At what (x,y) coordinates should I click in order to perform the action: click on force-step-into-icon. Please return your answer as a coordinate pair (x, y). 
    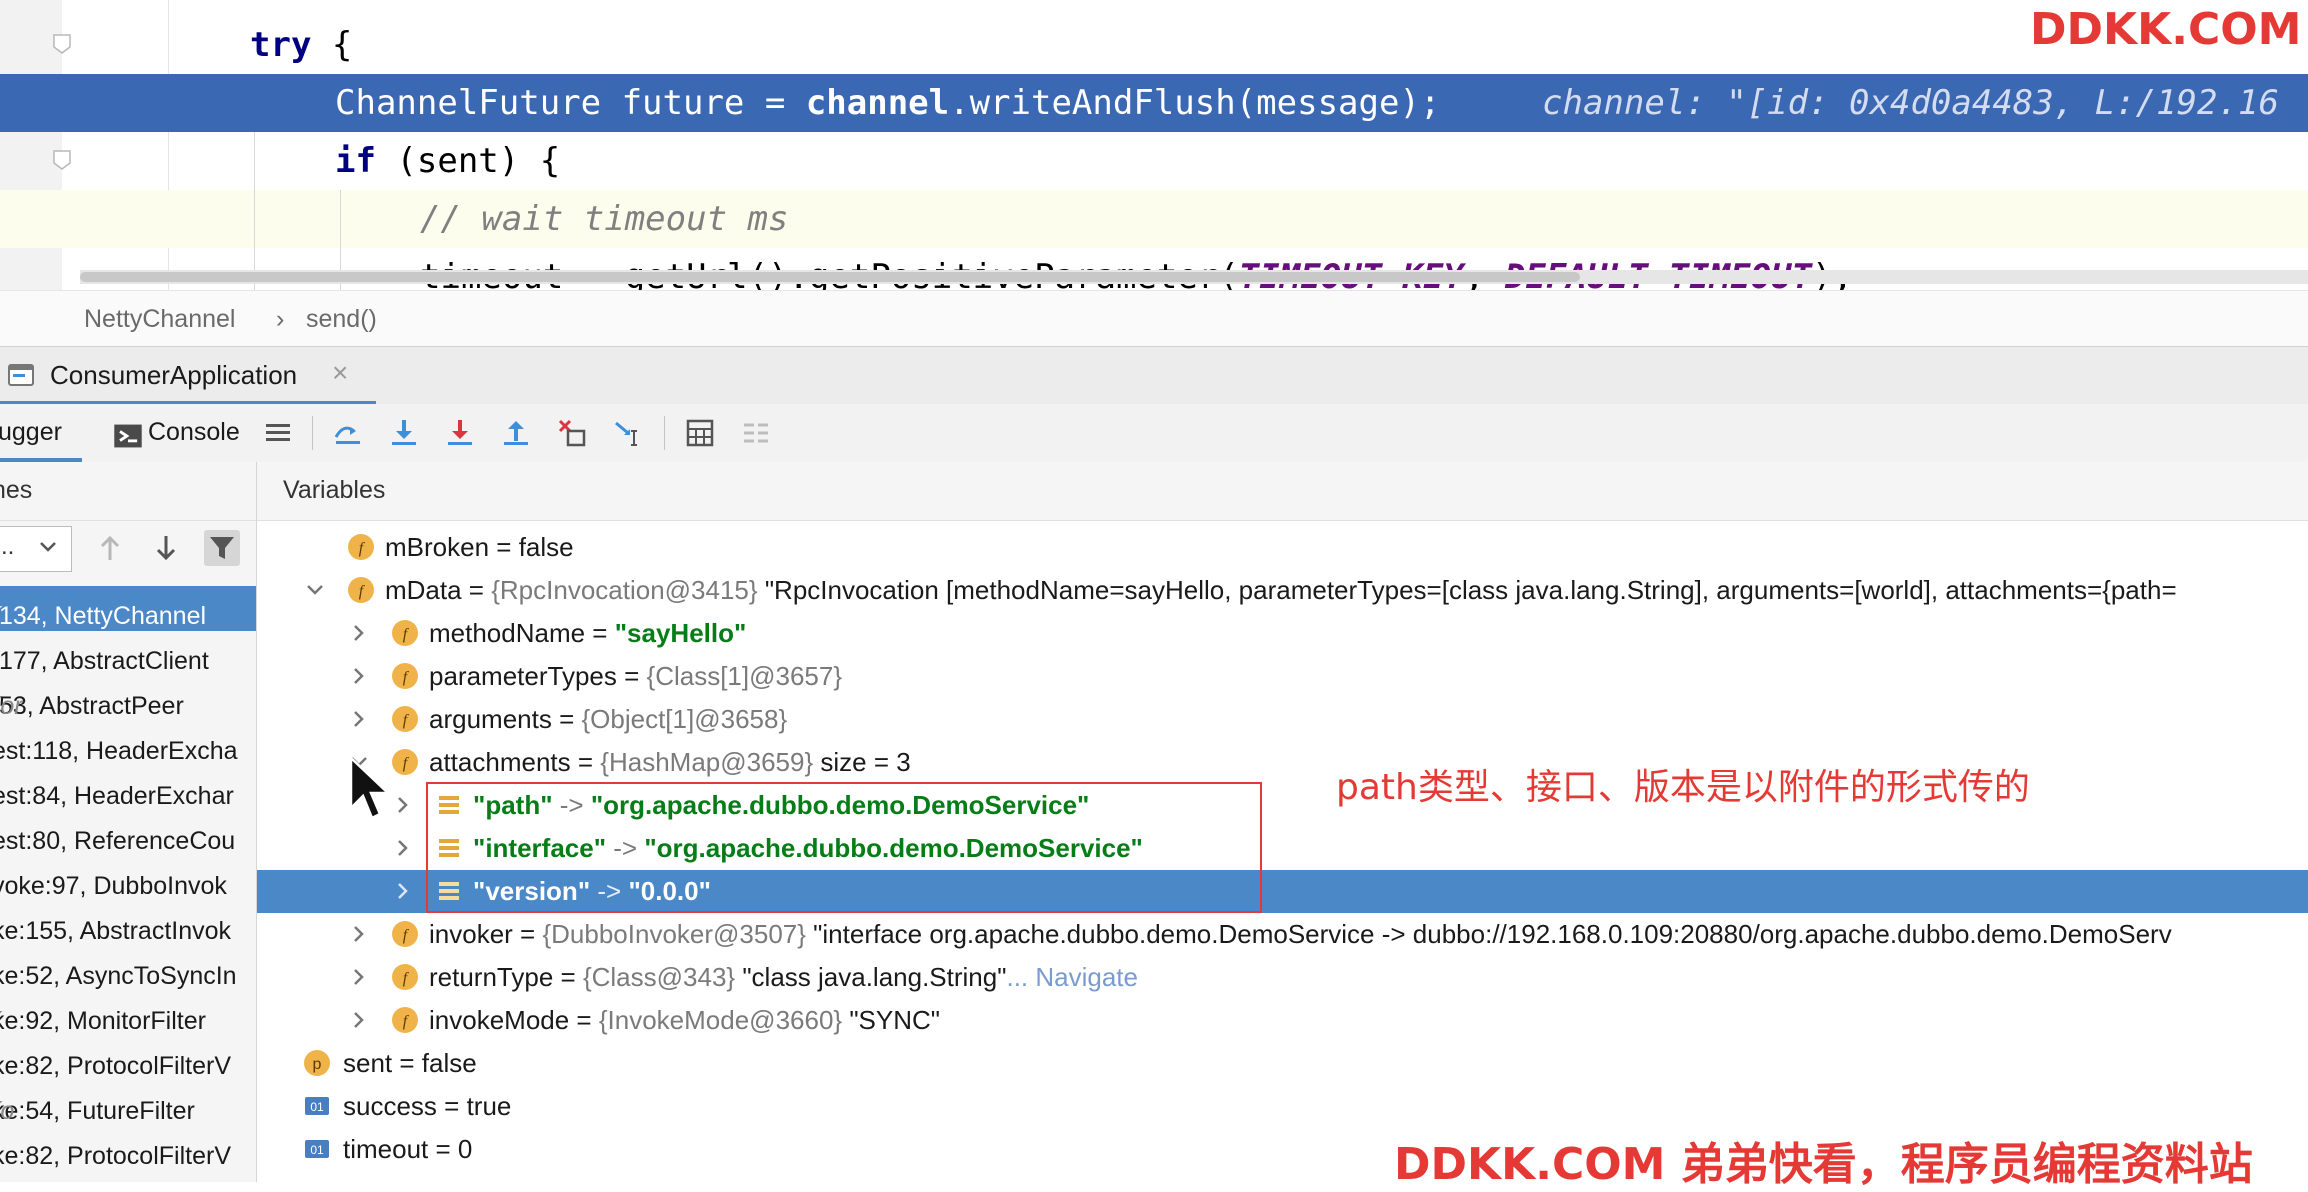
    Looking at the image, I should click on (460, 433).